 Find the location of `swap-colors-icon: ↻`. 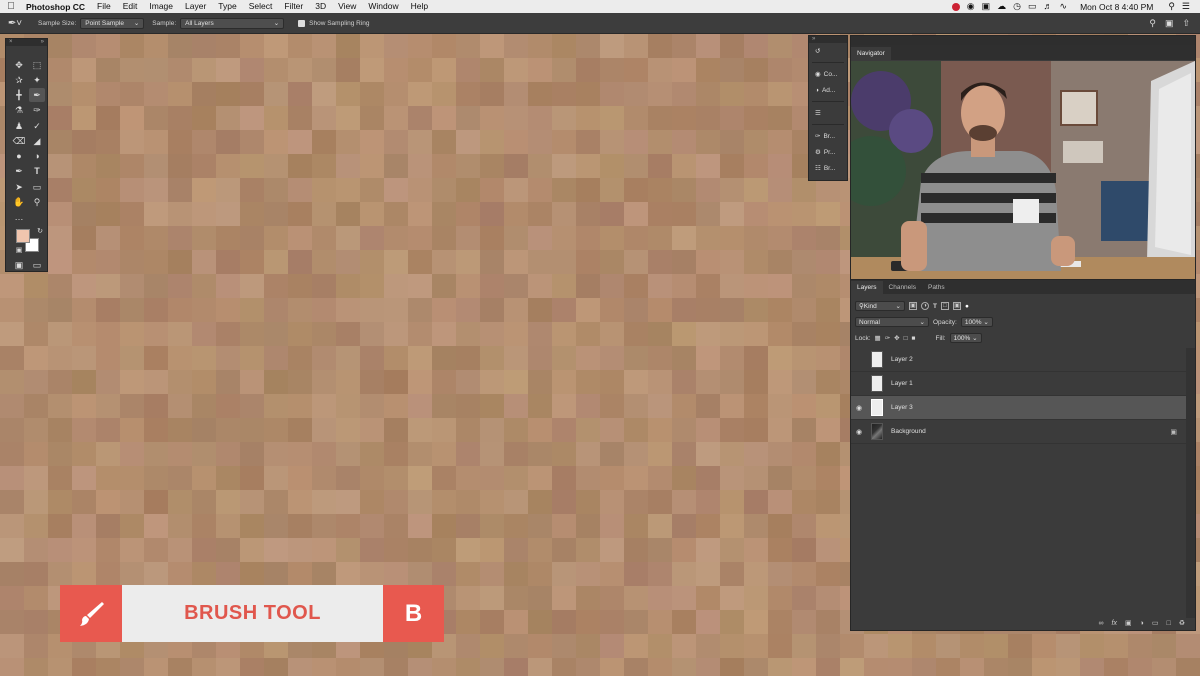

swap-colors-icon: ↻ is located at coordinates (40, 232).